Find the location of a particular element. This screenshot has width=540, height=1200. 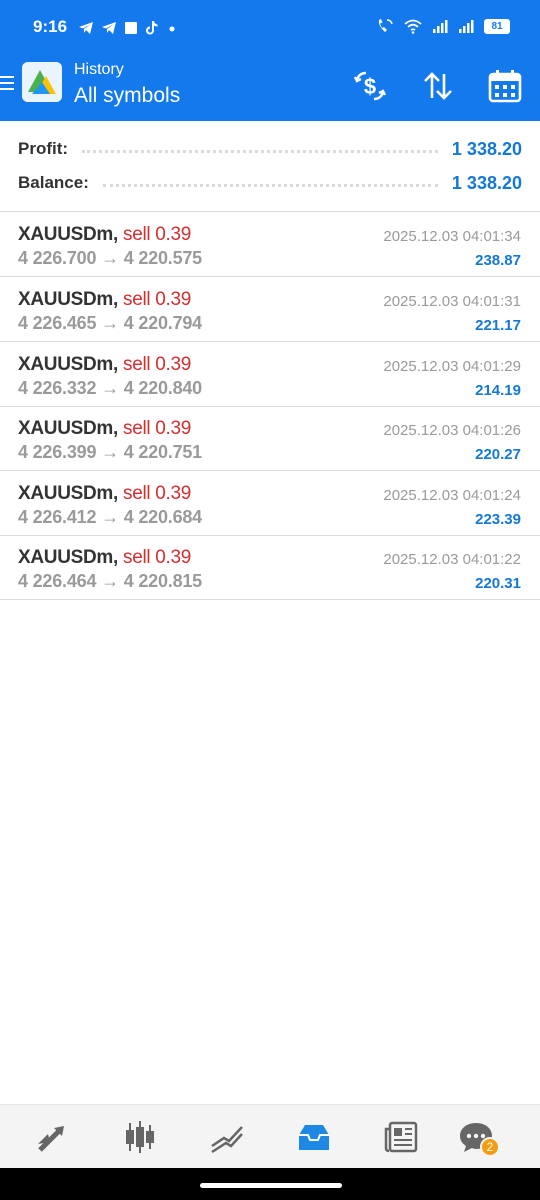

sort-icon is located at coordinates (438, 86).